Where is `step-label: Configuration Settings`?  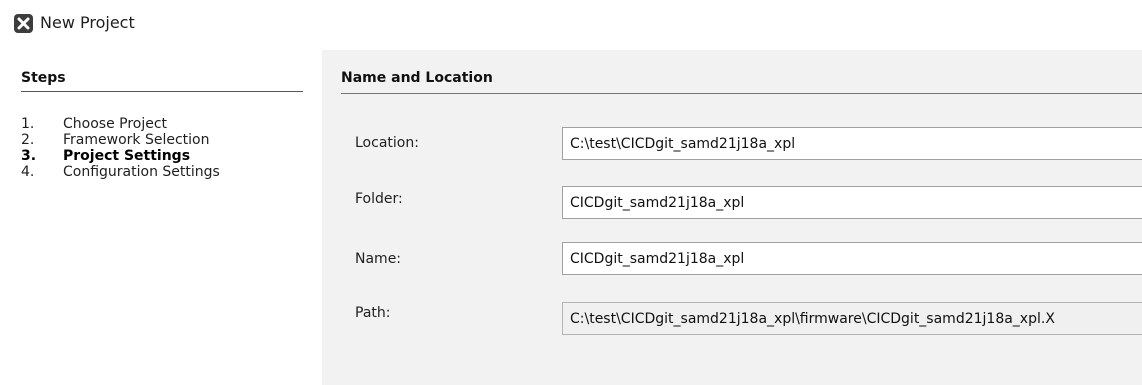
step-label: Configuration Settings is located at coordinates (141, 172).